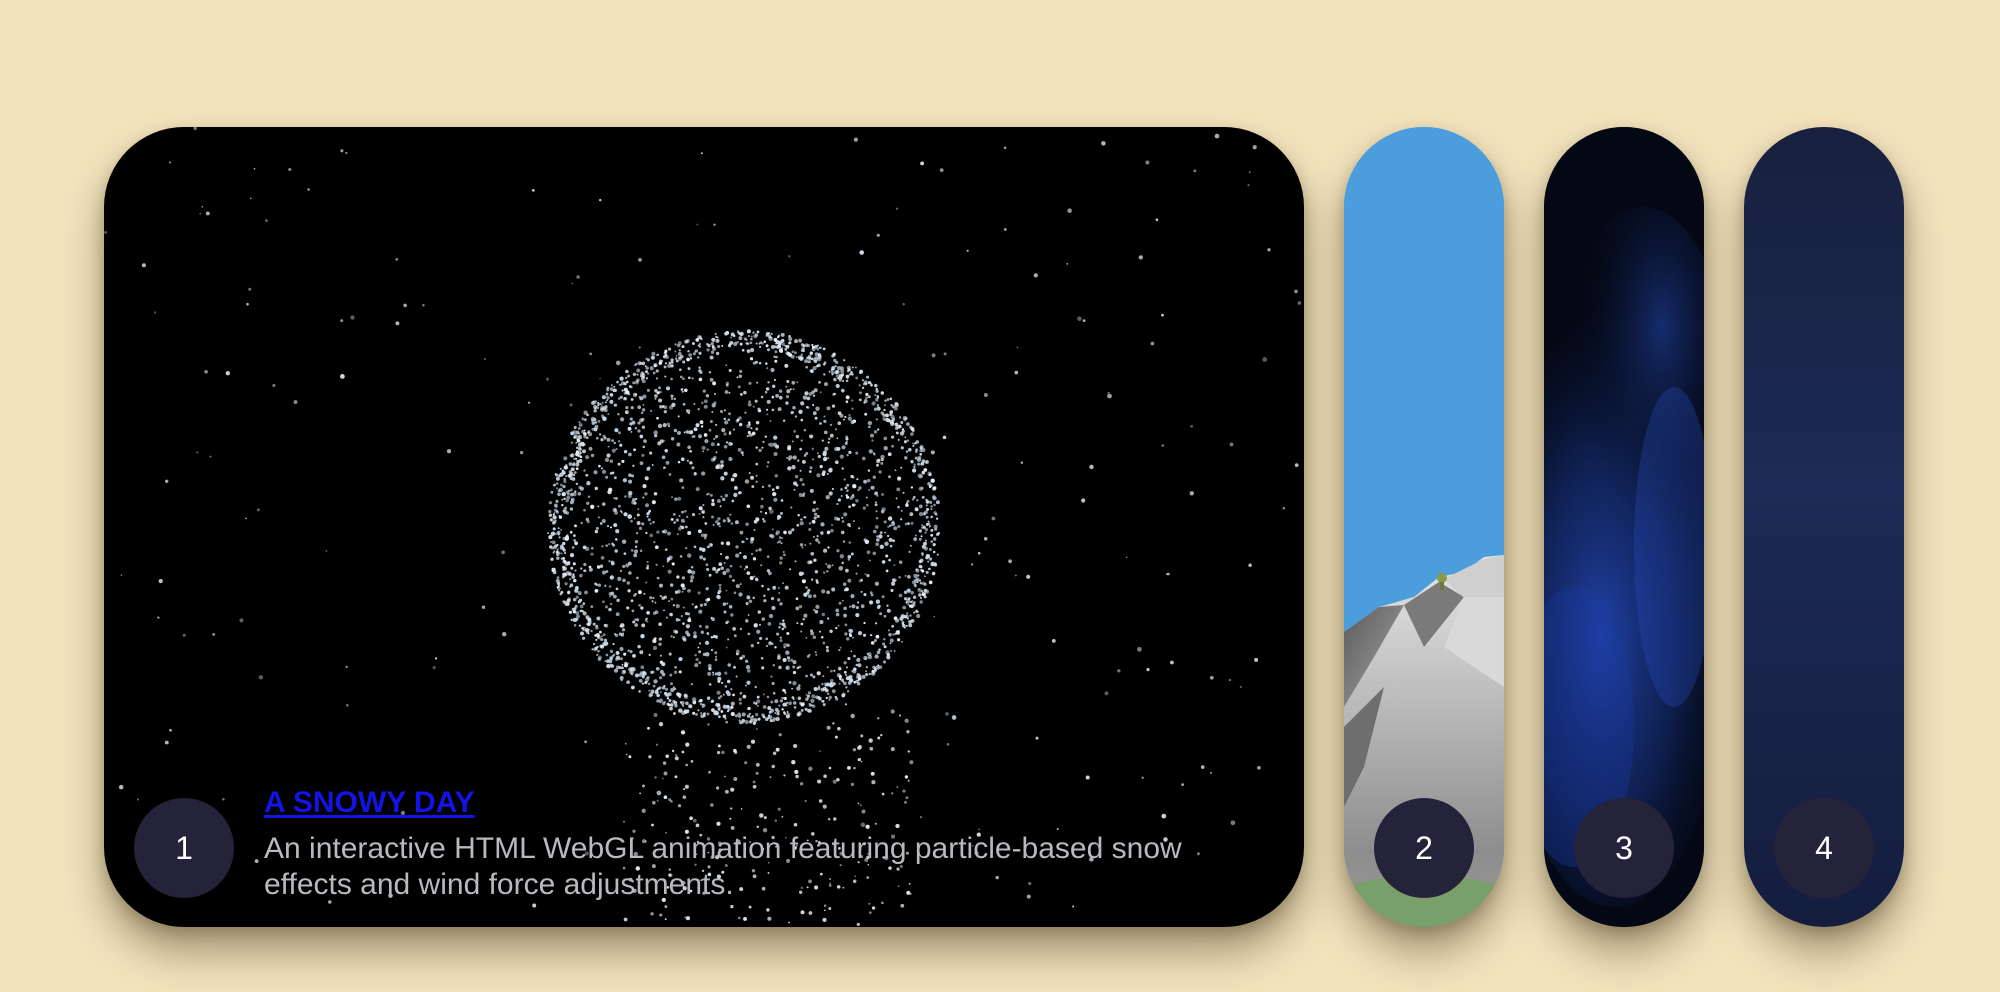  Describe the element at coordinates (1424, 848) in the screenshot. I see `card-number-badge: 2` at that location.